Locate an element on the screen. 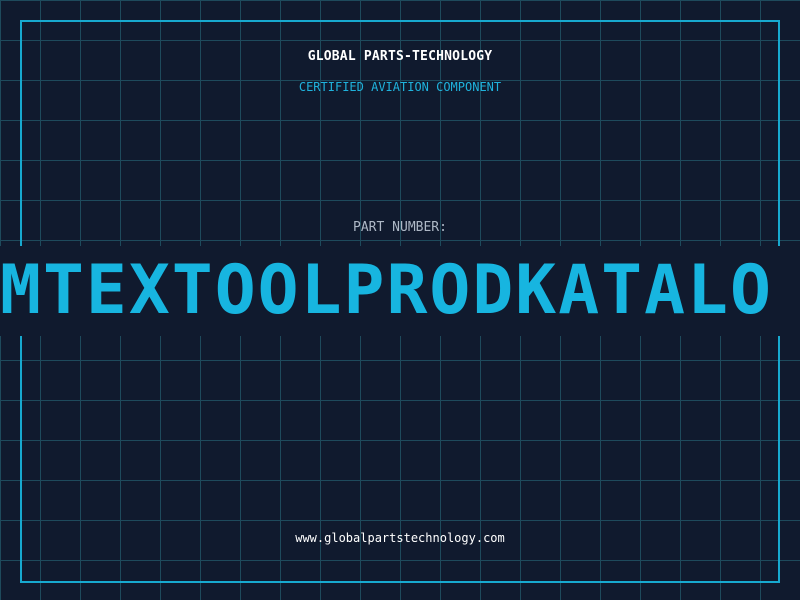 This screenshot has width=800, height=600. part-number-value: MTEXTOOLPRODKATALO is located at coordinates (386, 290).